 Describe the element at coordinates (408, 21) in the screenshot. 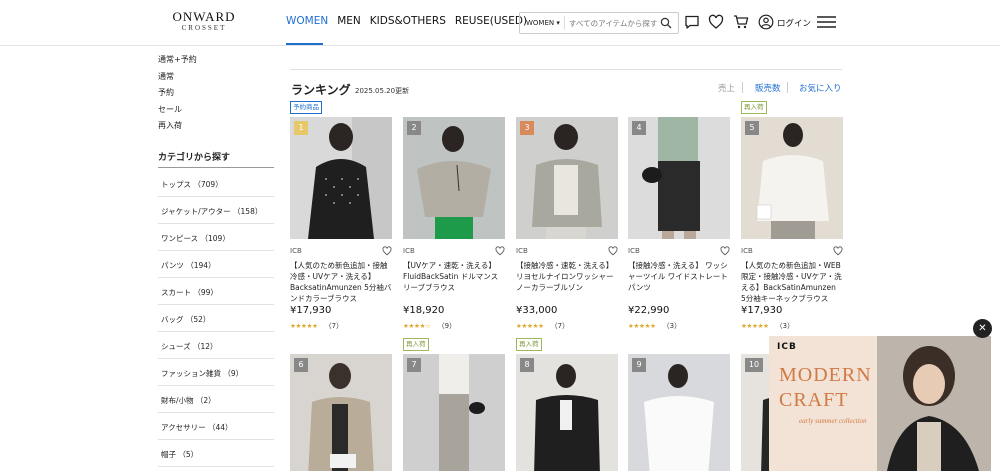

I see `nav-kids-others: KIDS&OTHERS` at that location.